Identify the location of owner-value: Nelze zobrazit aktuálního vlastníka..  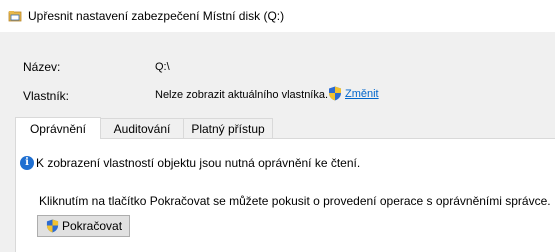
(242, 95).